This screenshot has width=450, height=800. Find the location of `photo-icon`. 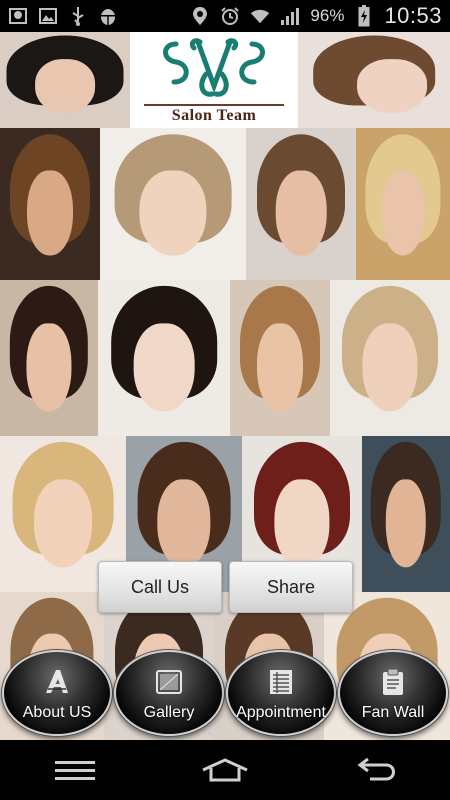

photo-icon is located at coordinates (18, 16).